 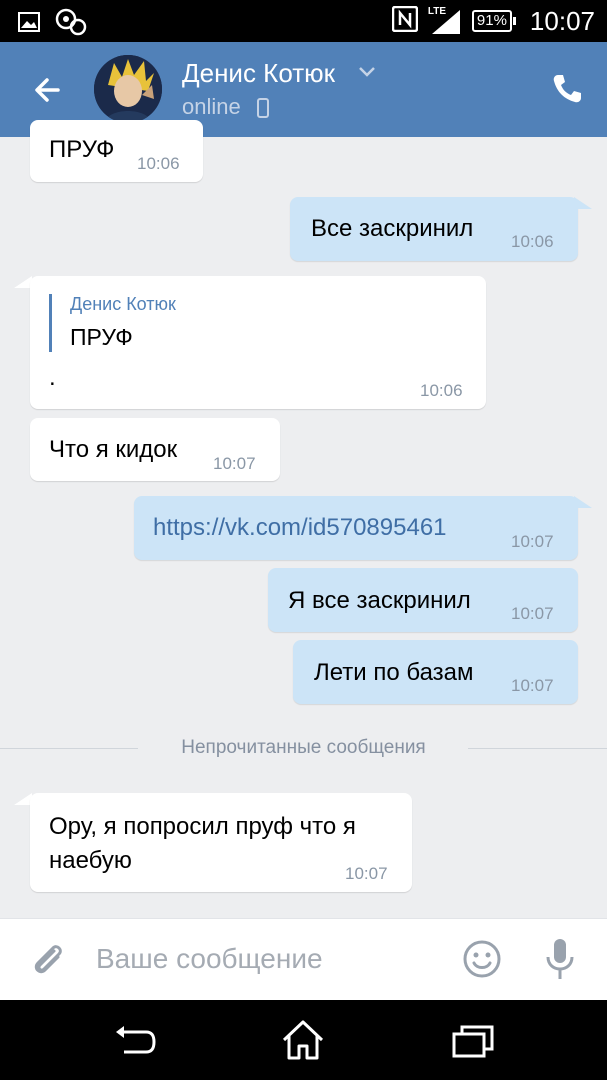 I want to click on message-outgoing: Лети по базам 10:07, so click(x=435, y=672).